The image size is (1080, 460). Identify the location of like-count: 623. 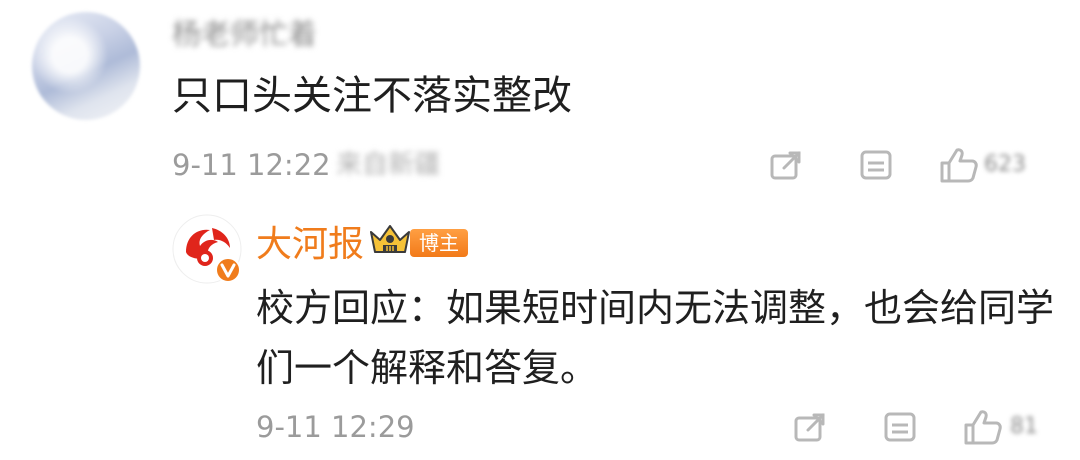
(1005, 164).